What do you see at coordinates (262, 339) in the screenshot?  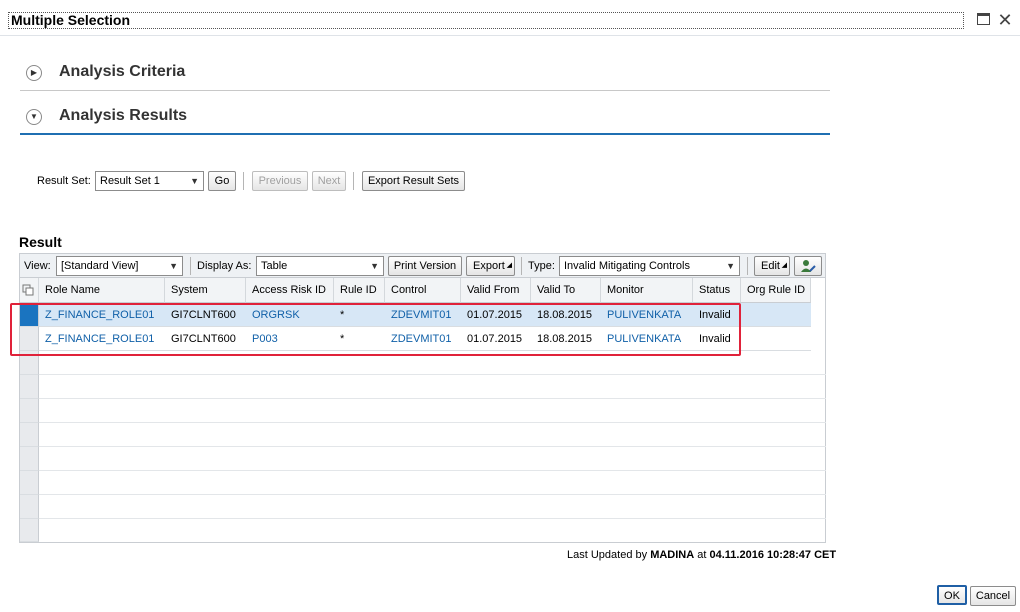 I see `access-risk-link: P003` at bounding box center [262, 339].